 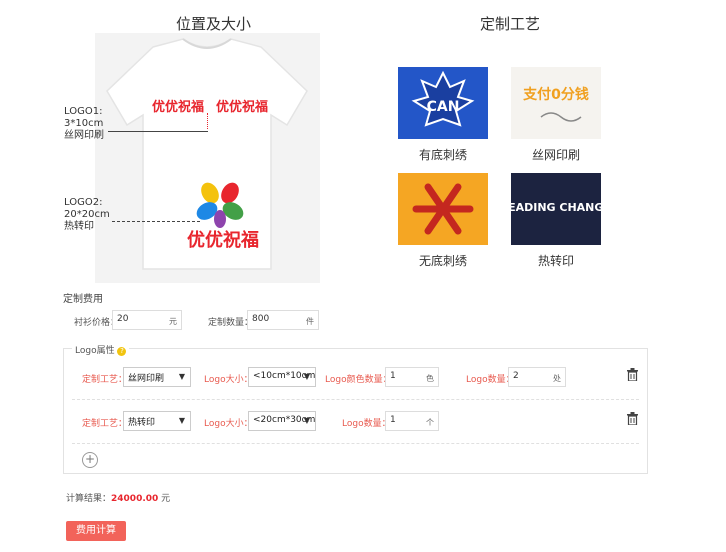 What do you see at coordinates (632, 375) in the screenshot?
I see `row1-delete-icon` at bounding box center [632, 375].